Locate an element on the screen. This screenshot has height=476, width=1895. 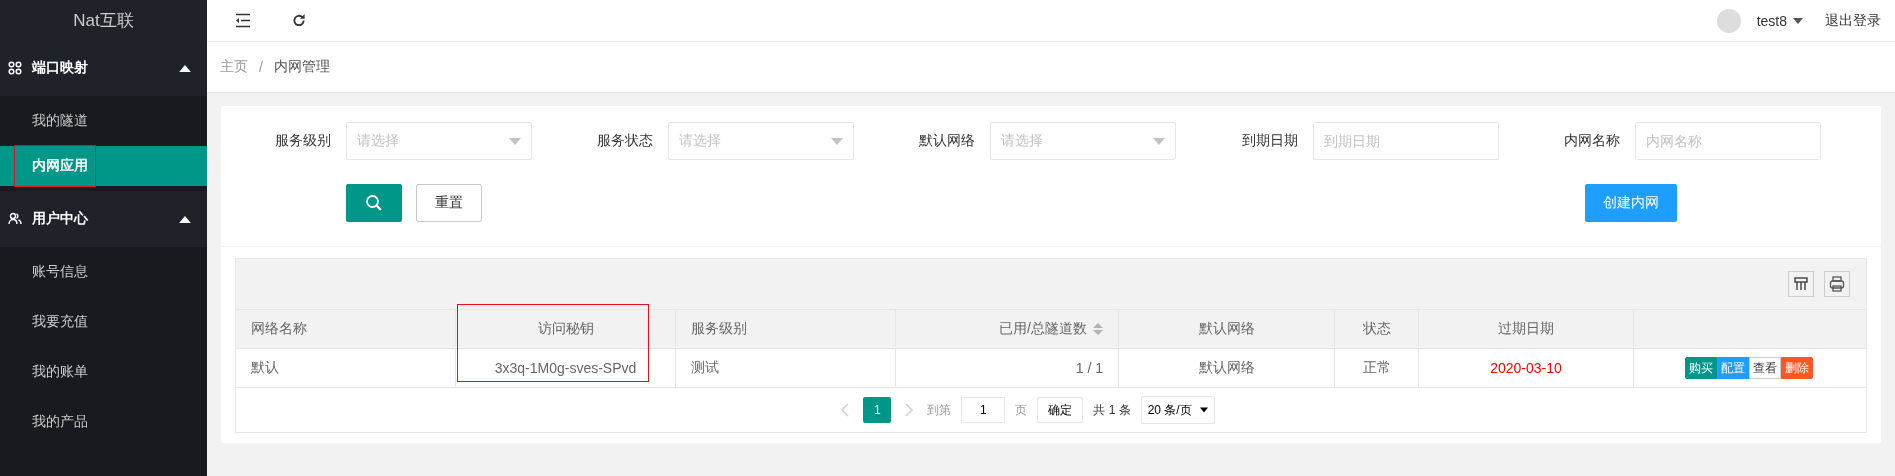
menu-icon is located at coordinates (243, 20).